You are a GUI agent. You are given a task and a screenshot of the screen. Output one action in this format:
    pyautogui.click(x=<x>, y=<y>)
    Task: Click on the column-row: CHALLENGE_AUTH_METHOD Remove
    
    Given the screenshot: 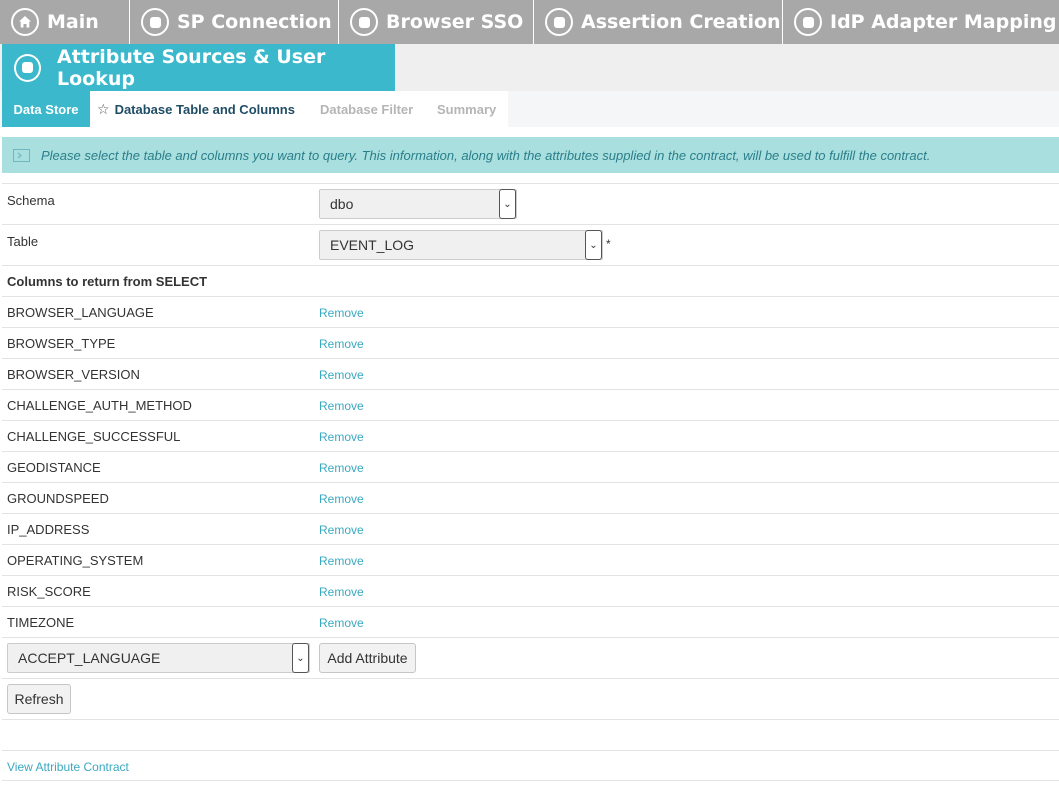 What is the action you would take?
    pyautogui.click(x=530, y=404)
    